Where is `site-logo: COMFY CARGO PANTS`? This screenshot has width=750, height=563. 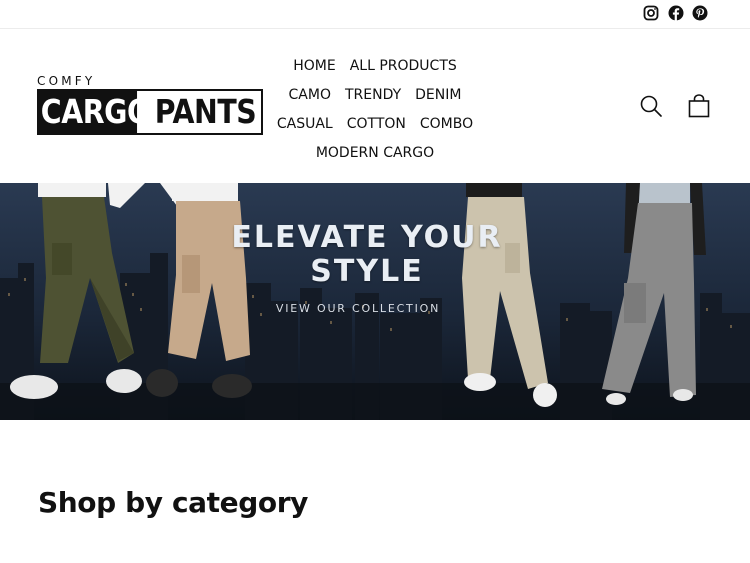 site-logo: COMFY CARGO PANTS is located at coordinates (150, 105).